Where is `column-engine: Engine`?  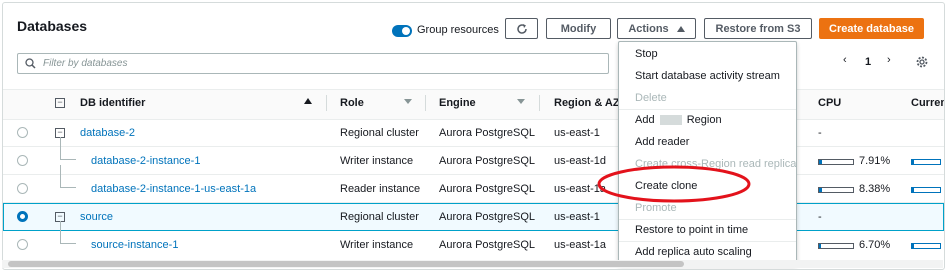
column-engine: Engine is located at coordinates (457, 103).